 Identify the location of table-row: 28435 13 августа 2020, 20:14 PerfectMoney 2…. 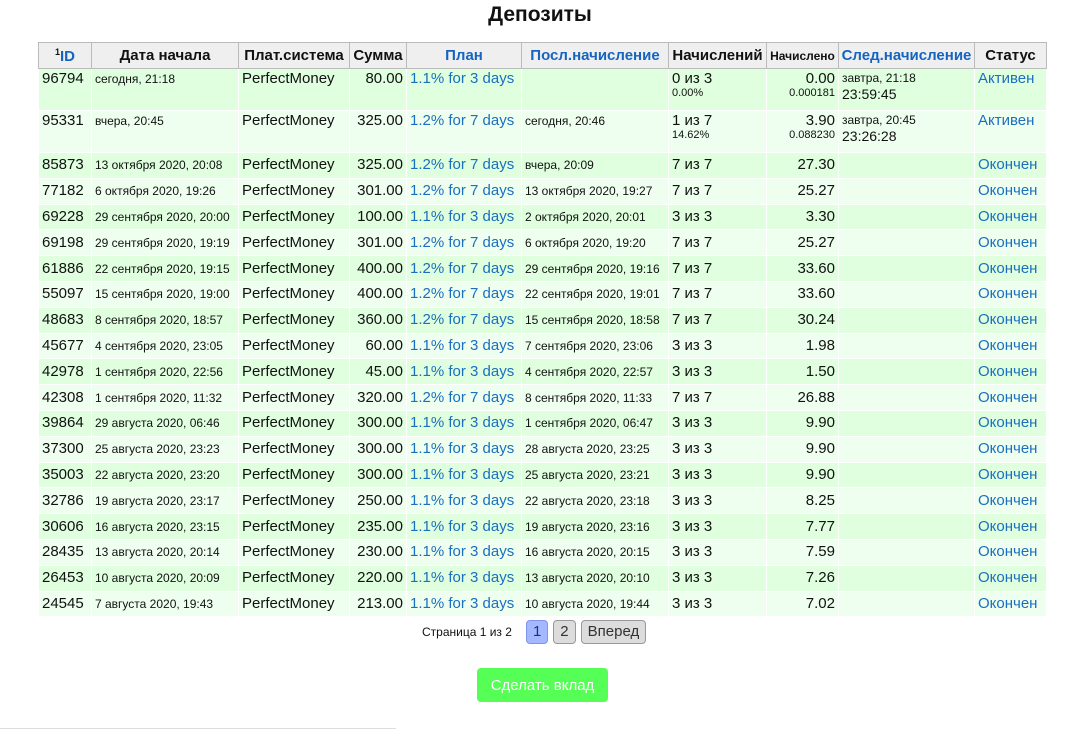
(542, 552).